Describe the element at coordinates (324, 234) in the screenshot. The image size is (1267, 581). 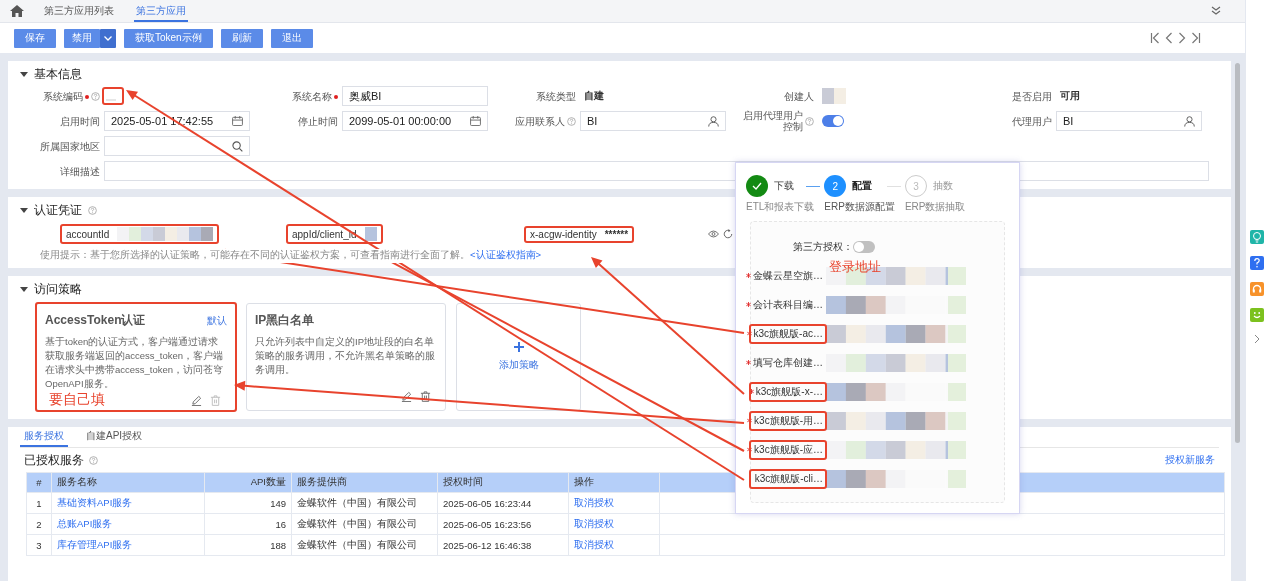
I see `credential-label: appId/client_id` at that location.